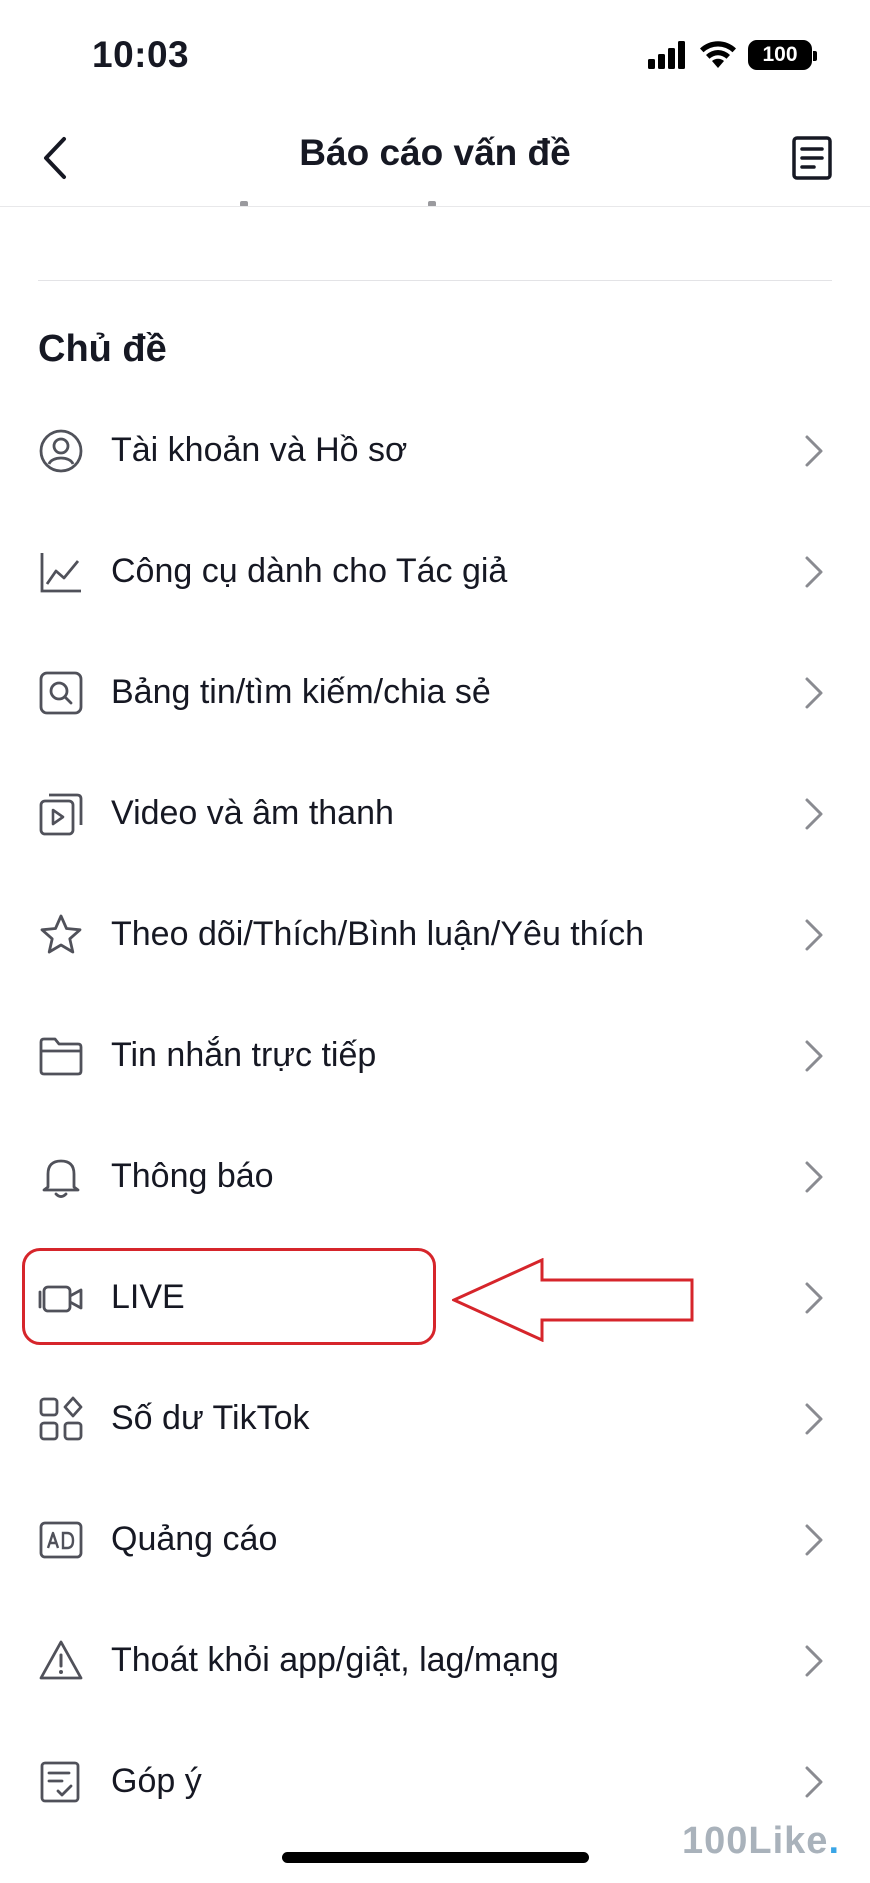  Describe the element at coordinates (718, 54) in the screenshot. I see `wifi-icon` at that location.